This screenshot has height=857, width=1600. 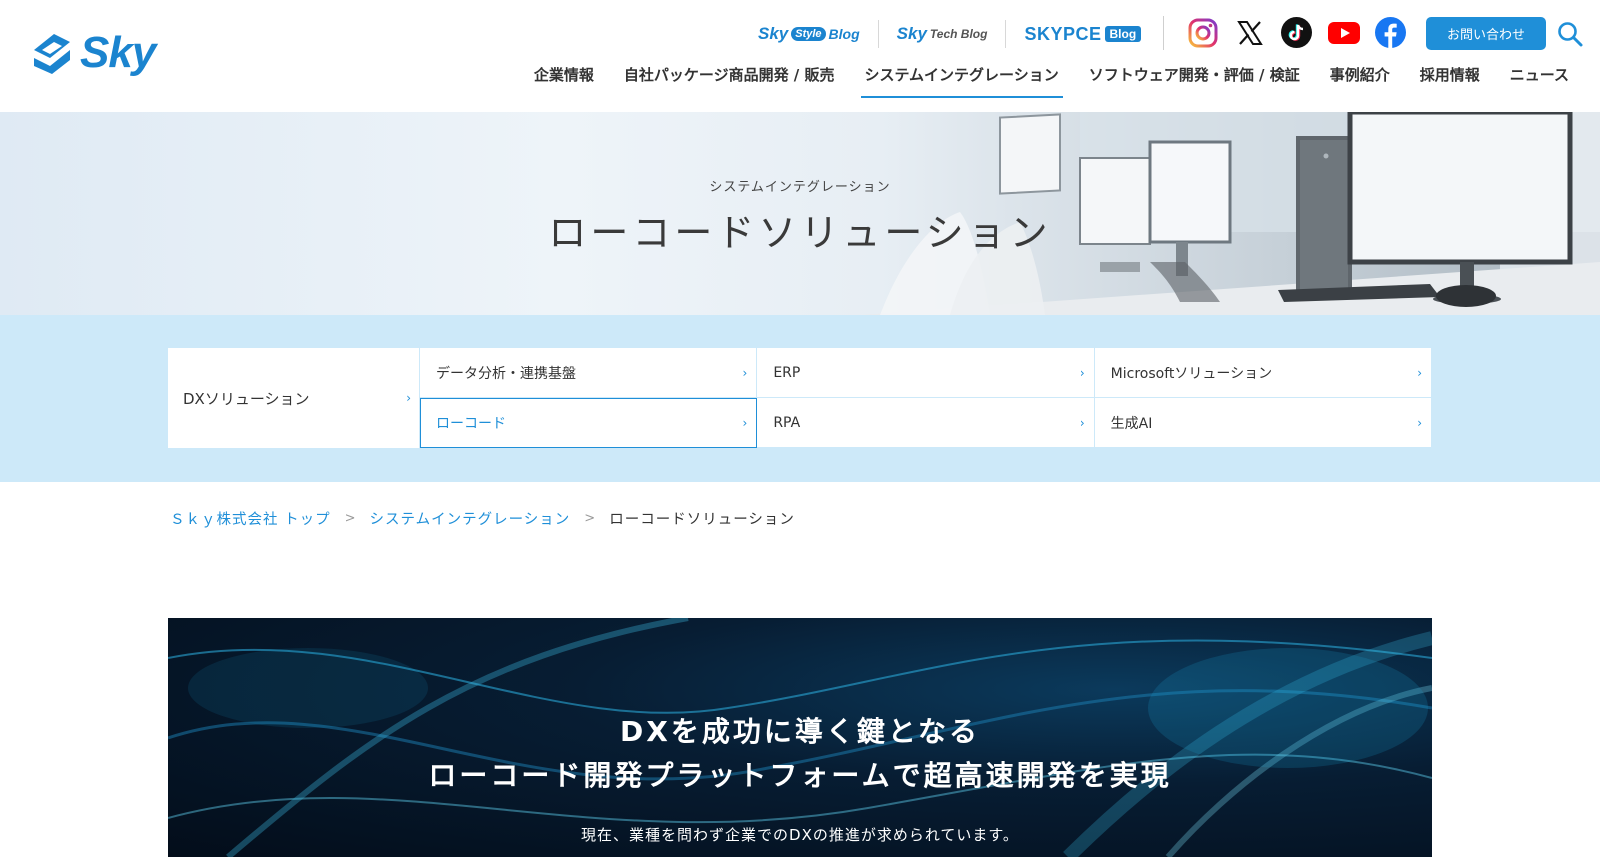 What do you see at coordinates (1202, 32) in the screenshot?
I see `instagram-icon` at bounding box center [1202, 32].